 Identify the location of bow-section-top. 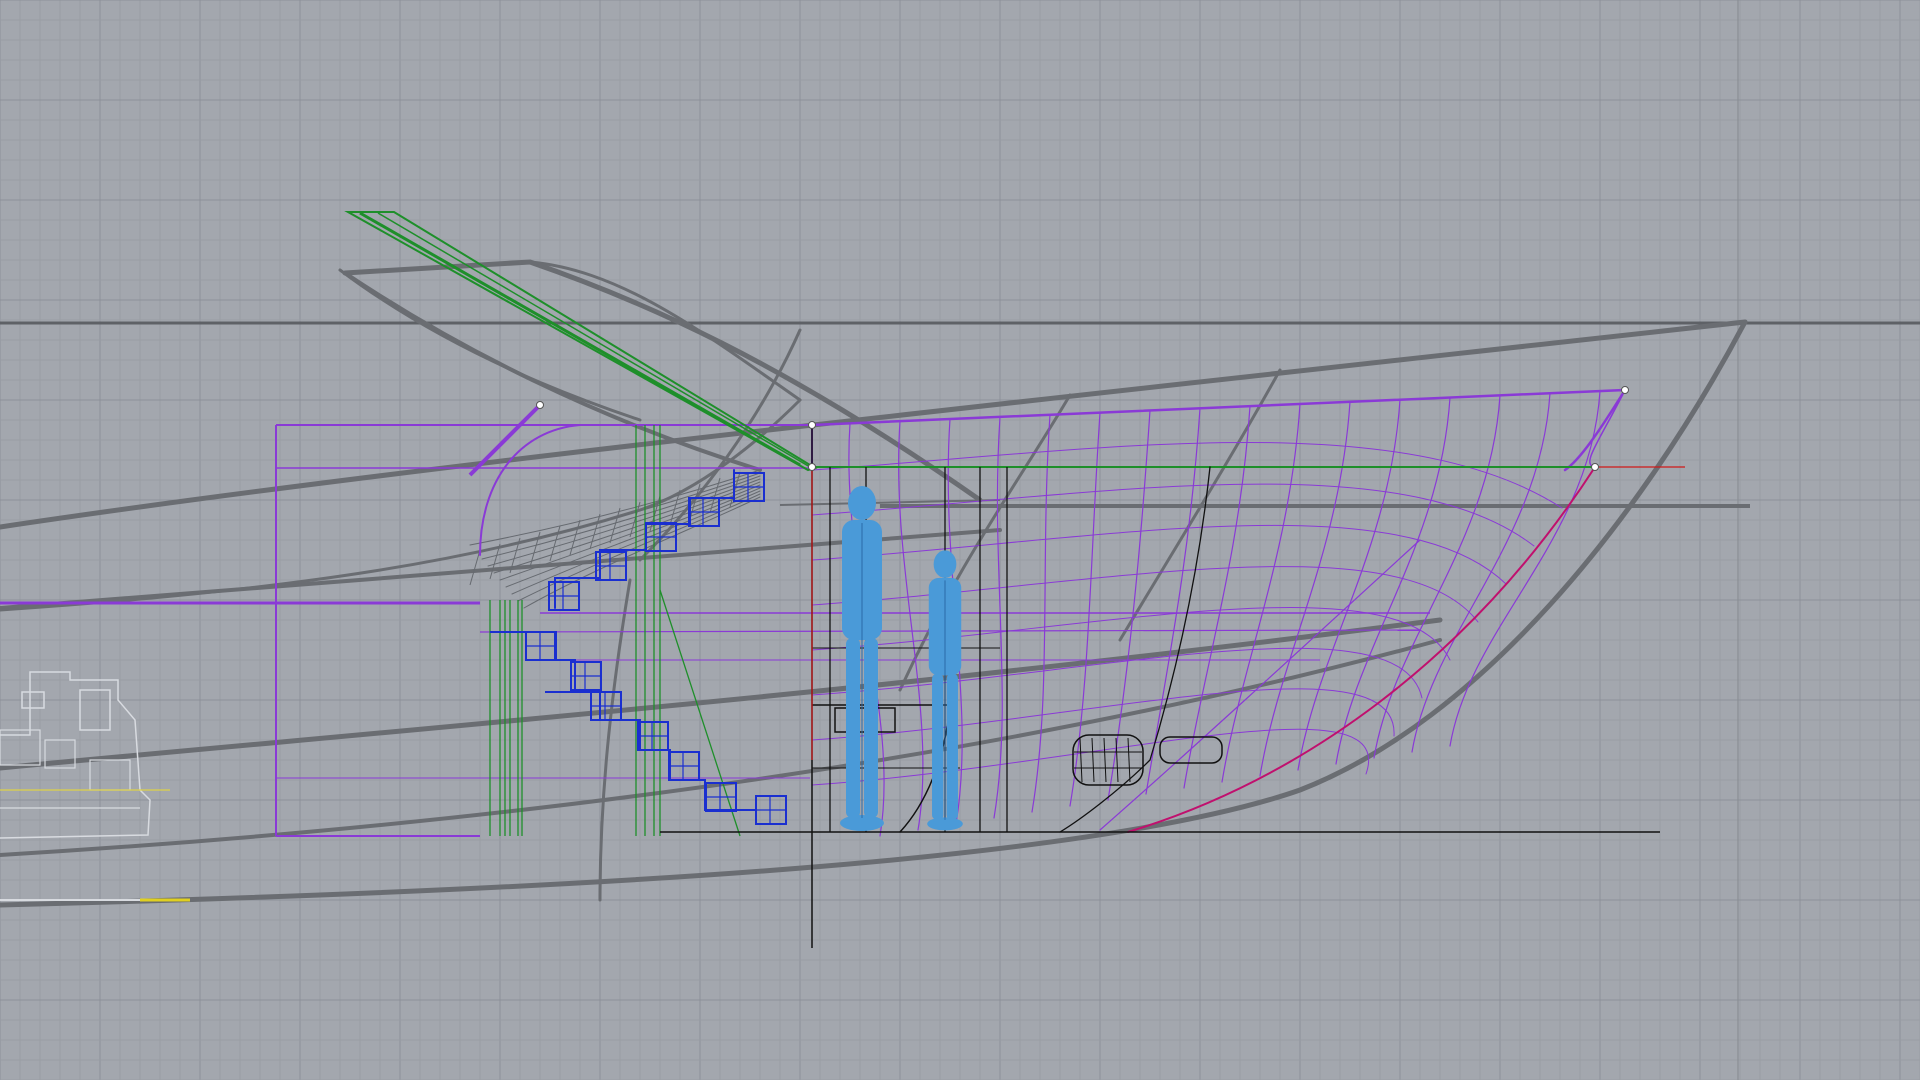
(1219, 430).